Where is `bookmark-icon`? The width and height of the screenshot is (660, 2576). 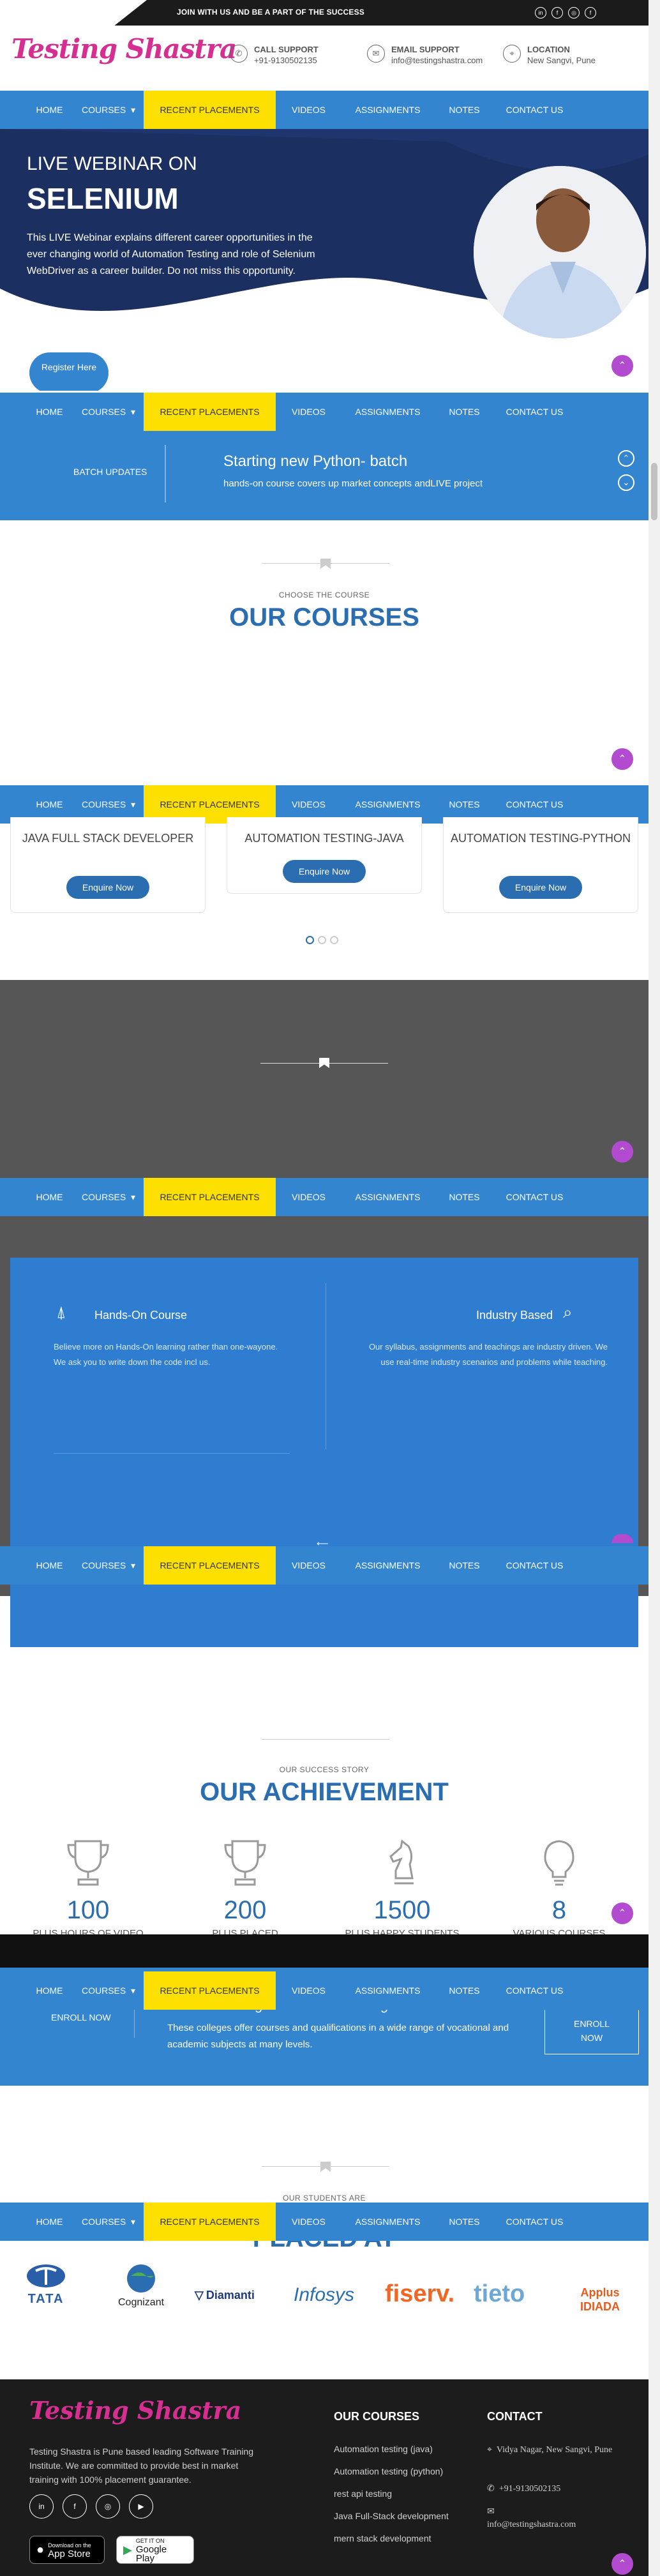 bookmark-icon is located at coordinates (325, 2167).